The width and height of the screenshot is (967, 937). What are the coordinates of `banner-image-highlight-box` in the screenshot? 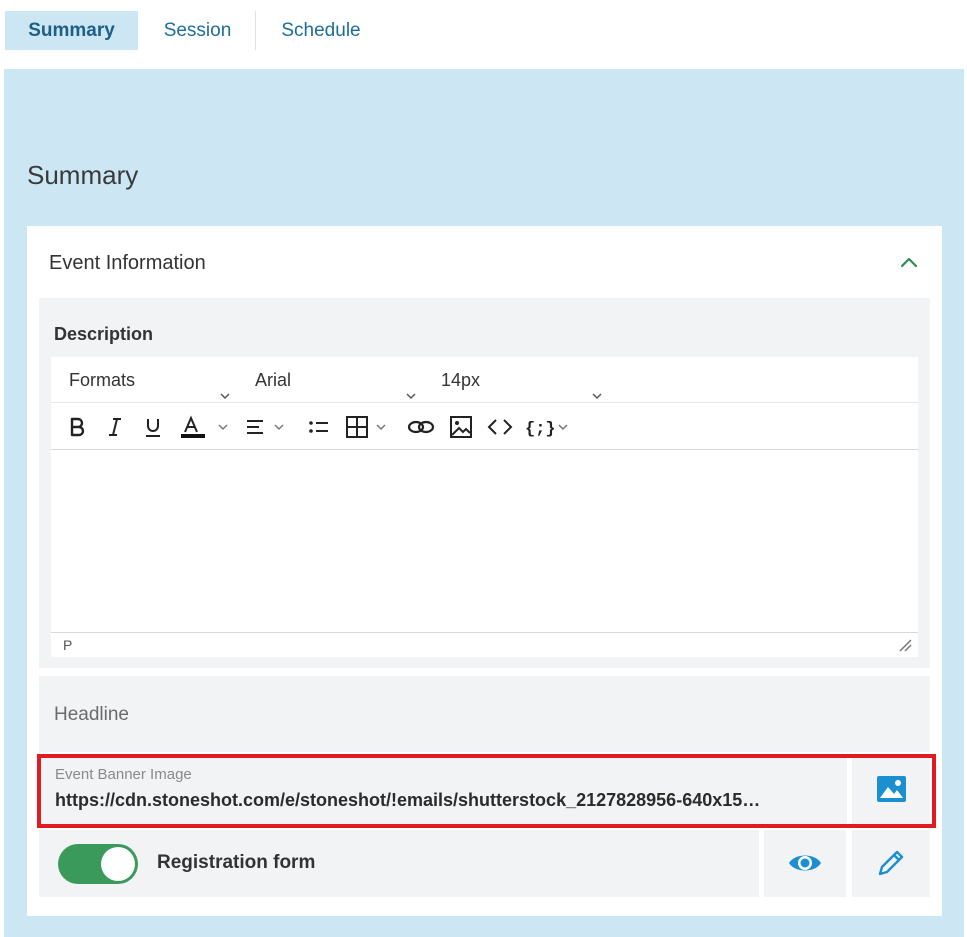 It's located at (486, 791).